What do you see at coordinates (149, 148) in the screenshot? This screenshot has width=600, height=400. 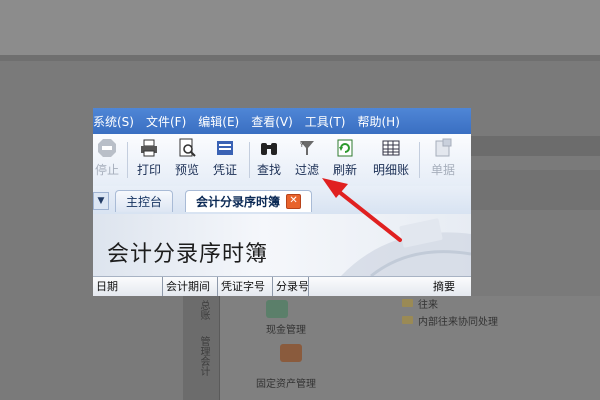 I see `printer-icon` at bounding box center [149, 148].